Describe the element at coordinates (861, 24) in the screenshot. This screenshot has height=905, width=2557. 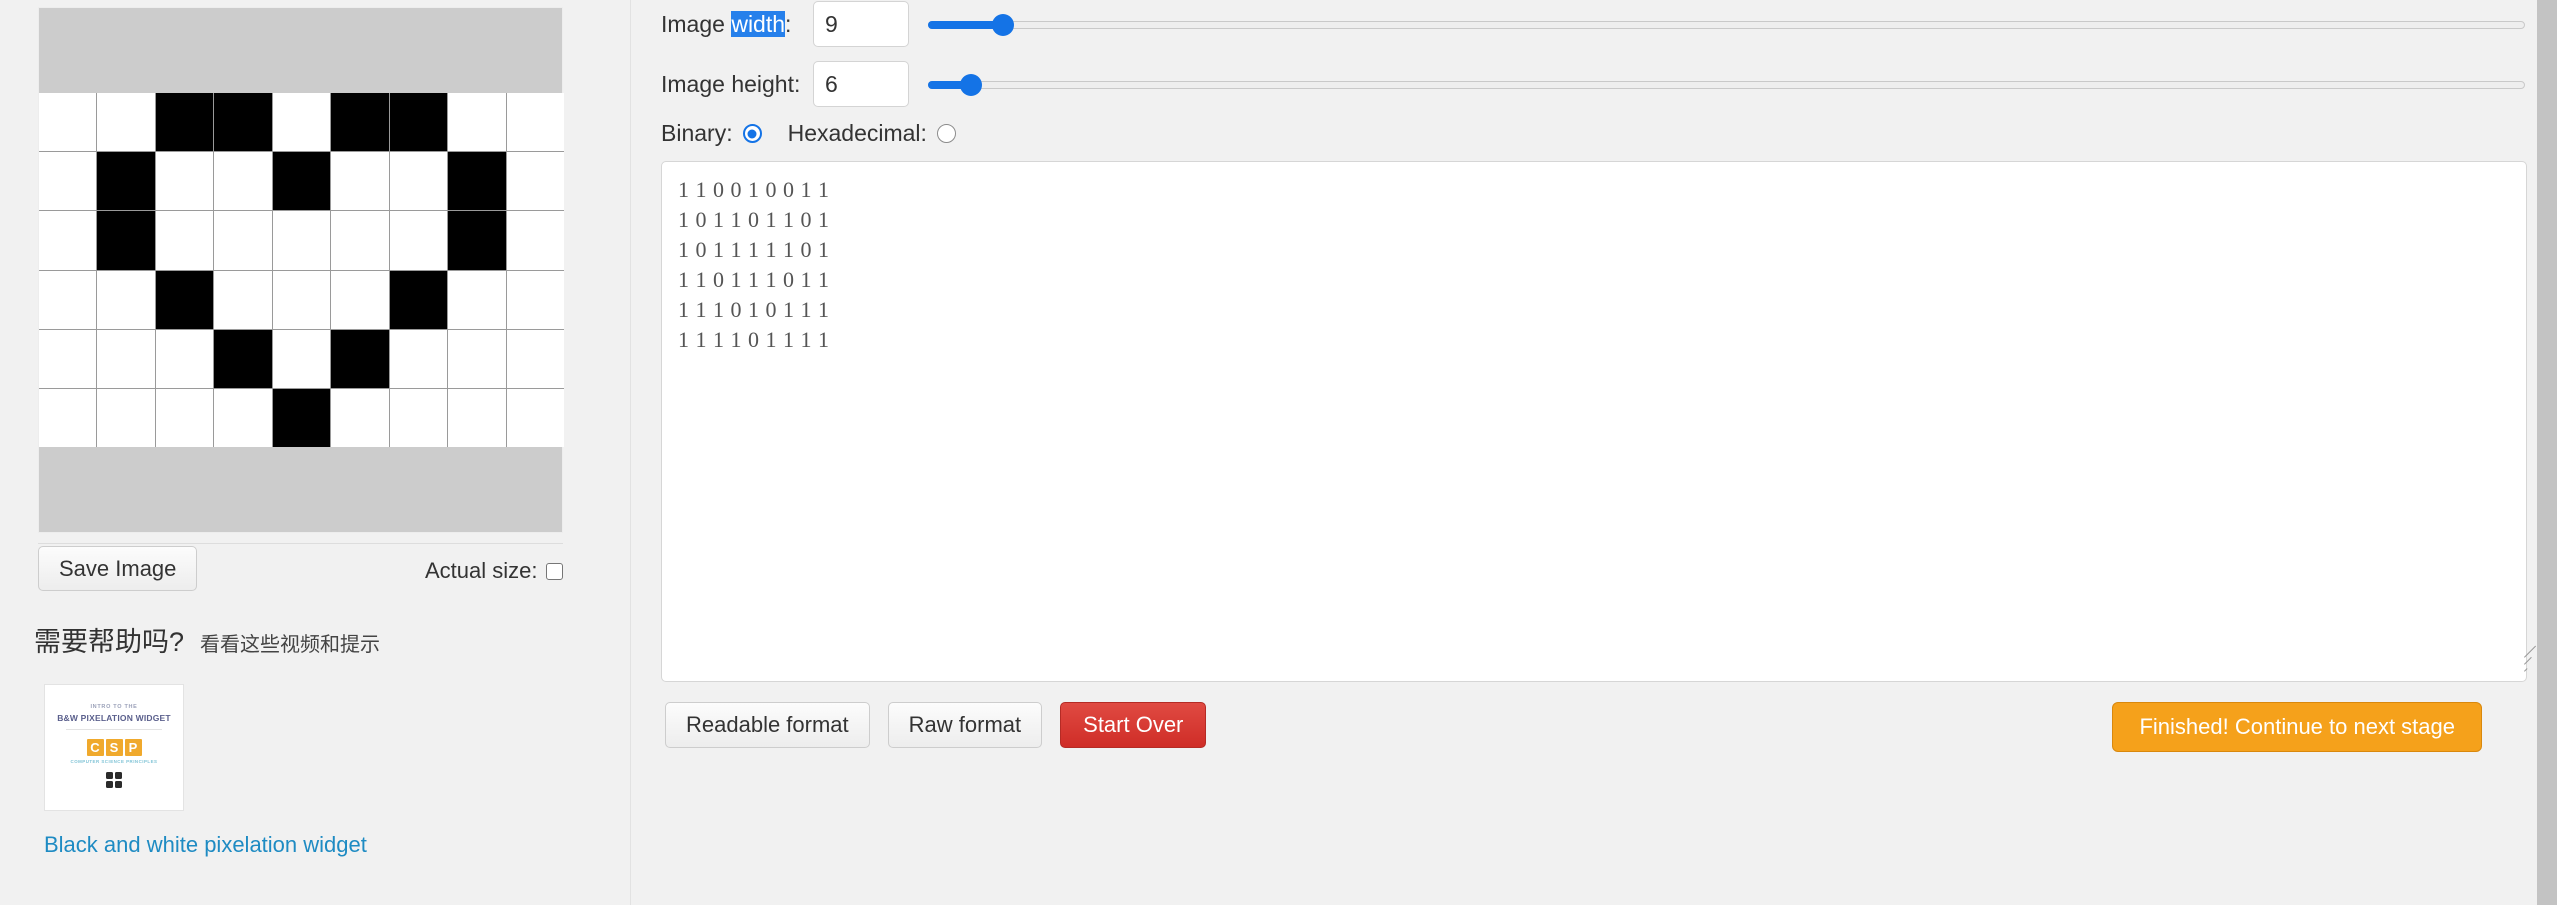
I see `image-width-input` at that location.